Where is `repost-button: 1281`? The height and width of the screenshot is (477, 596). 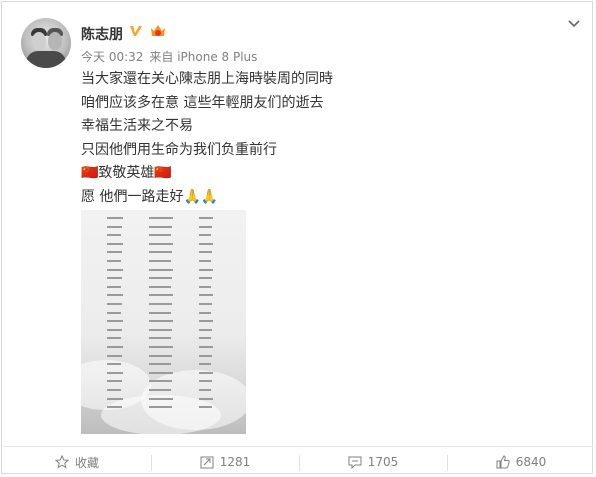
repost-button: 1281 is located at coordinates (225, 462).